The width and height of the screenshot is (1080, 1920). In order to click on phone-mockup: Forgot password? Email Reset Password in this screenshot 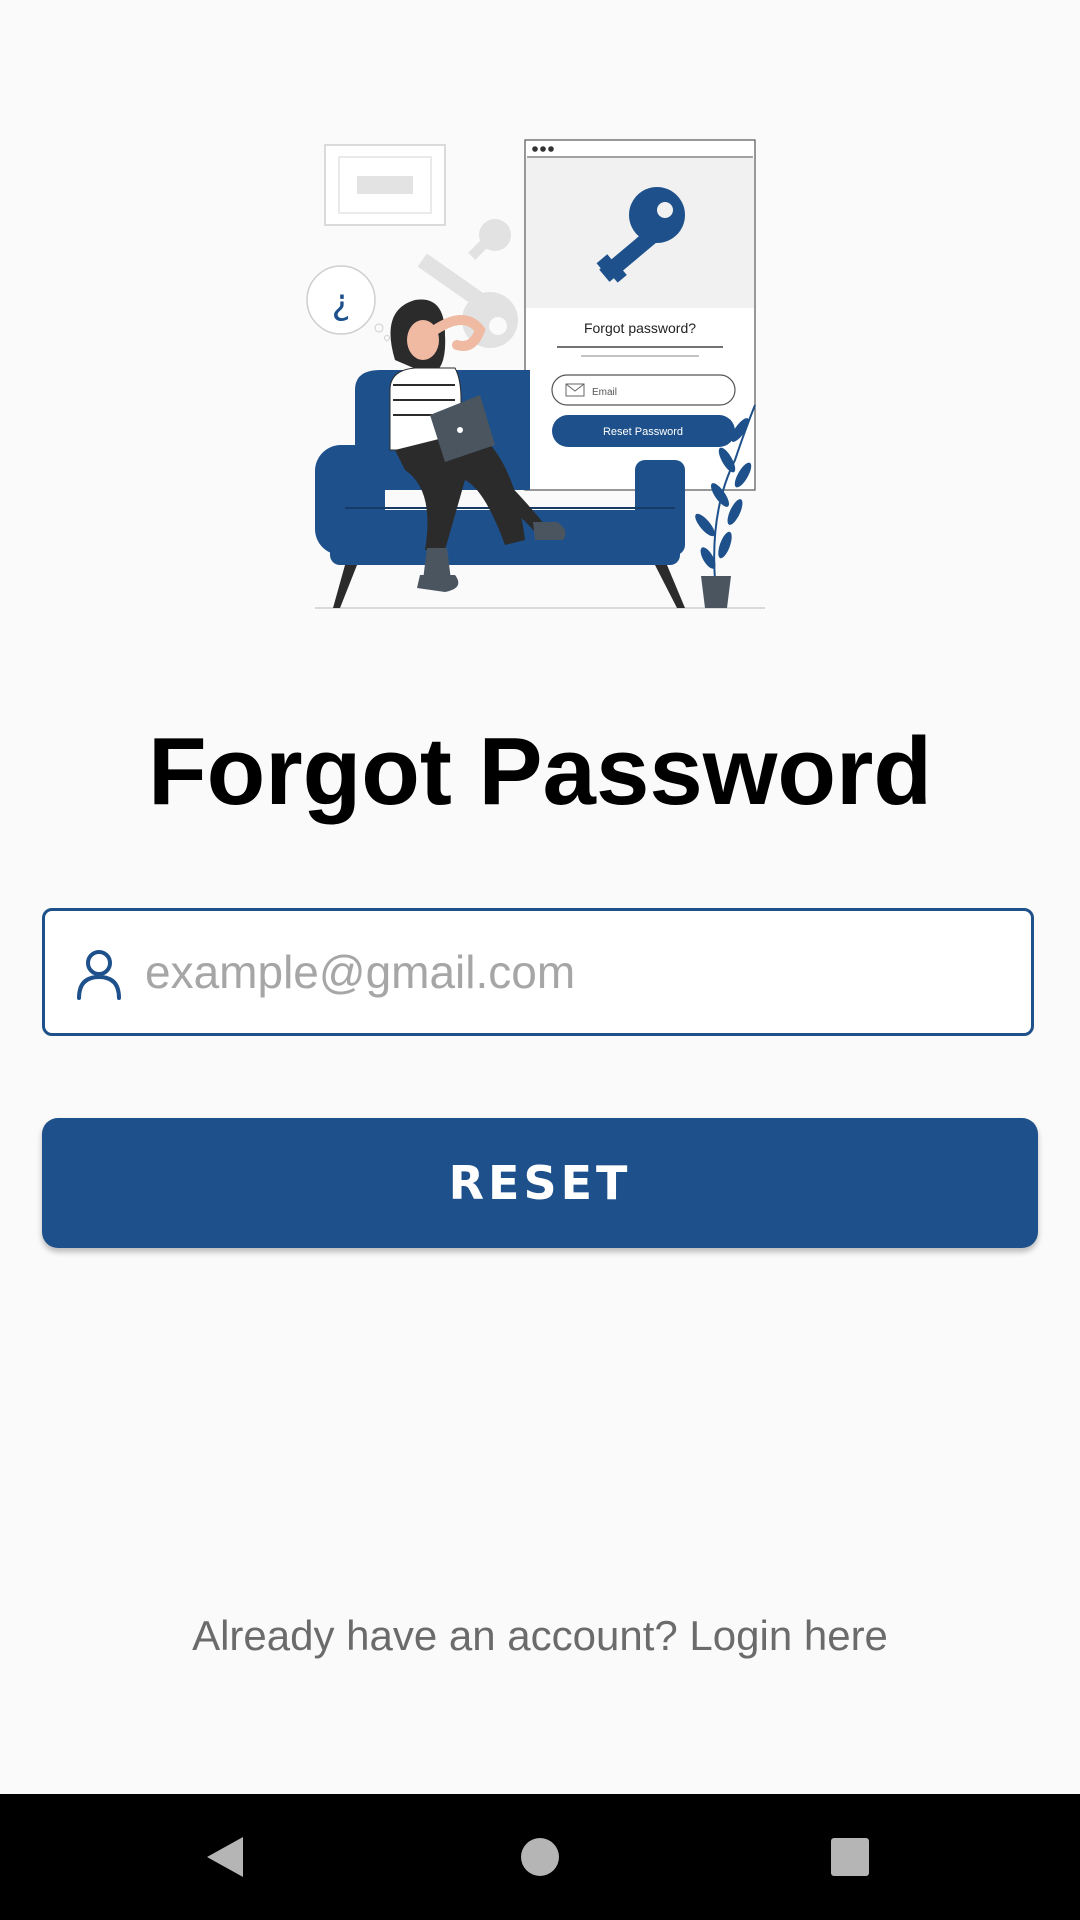, I will do `click(640, 315)`.